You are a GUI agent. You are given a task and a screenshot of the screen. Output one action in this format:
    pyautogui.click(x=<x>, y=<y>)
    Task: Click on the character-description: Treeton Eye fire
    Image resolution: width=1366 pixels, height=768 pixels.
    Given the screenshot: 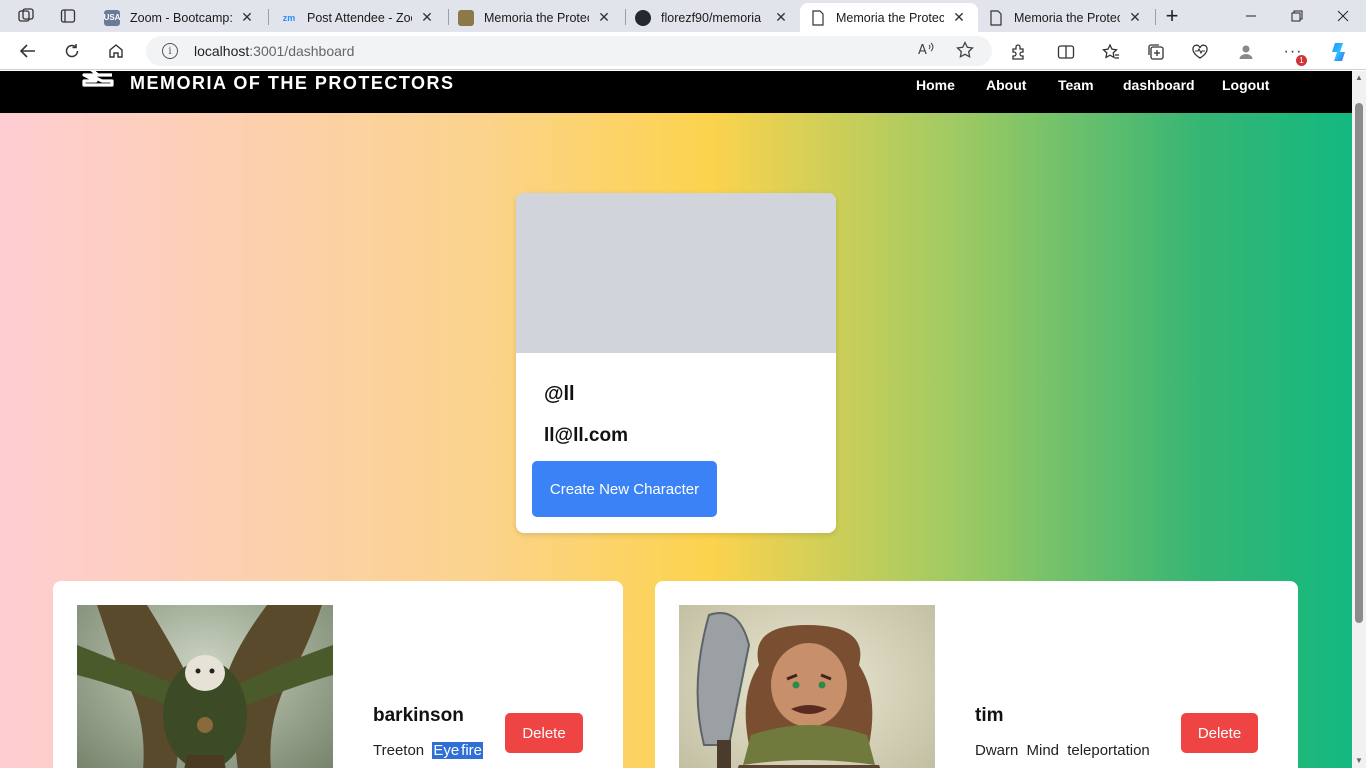 What is the action you would take?
    pyautogui.click(x=428, y=750)
    